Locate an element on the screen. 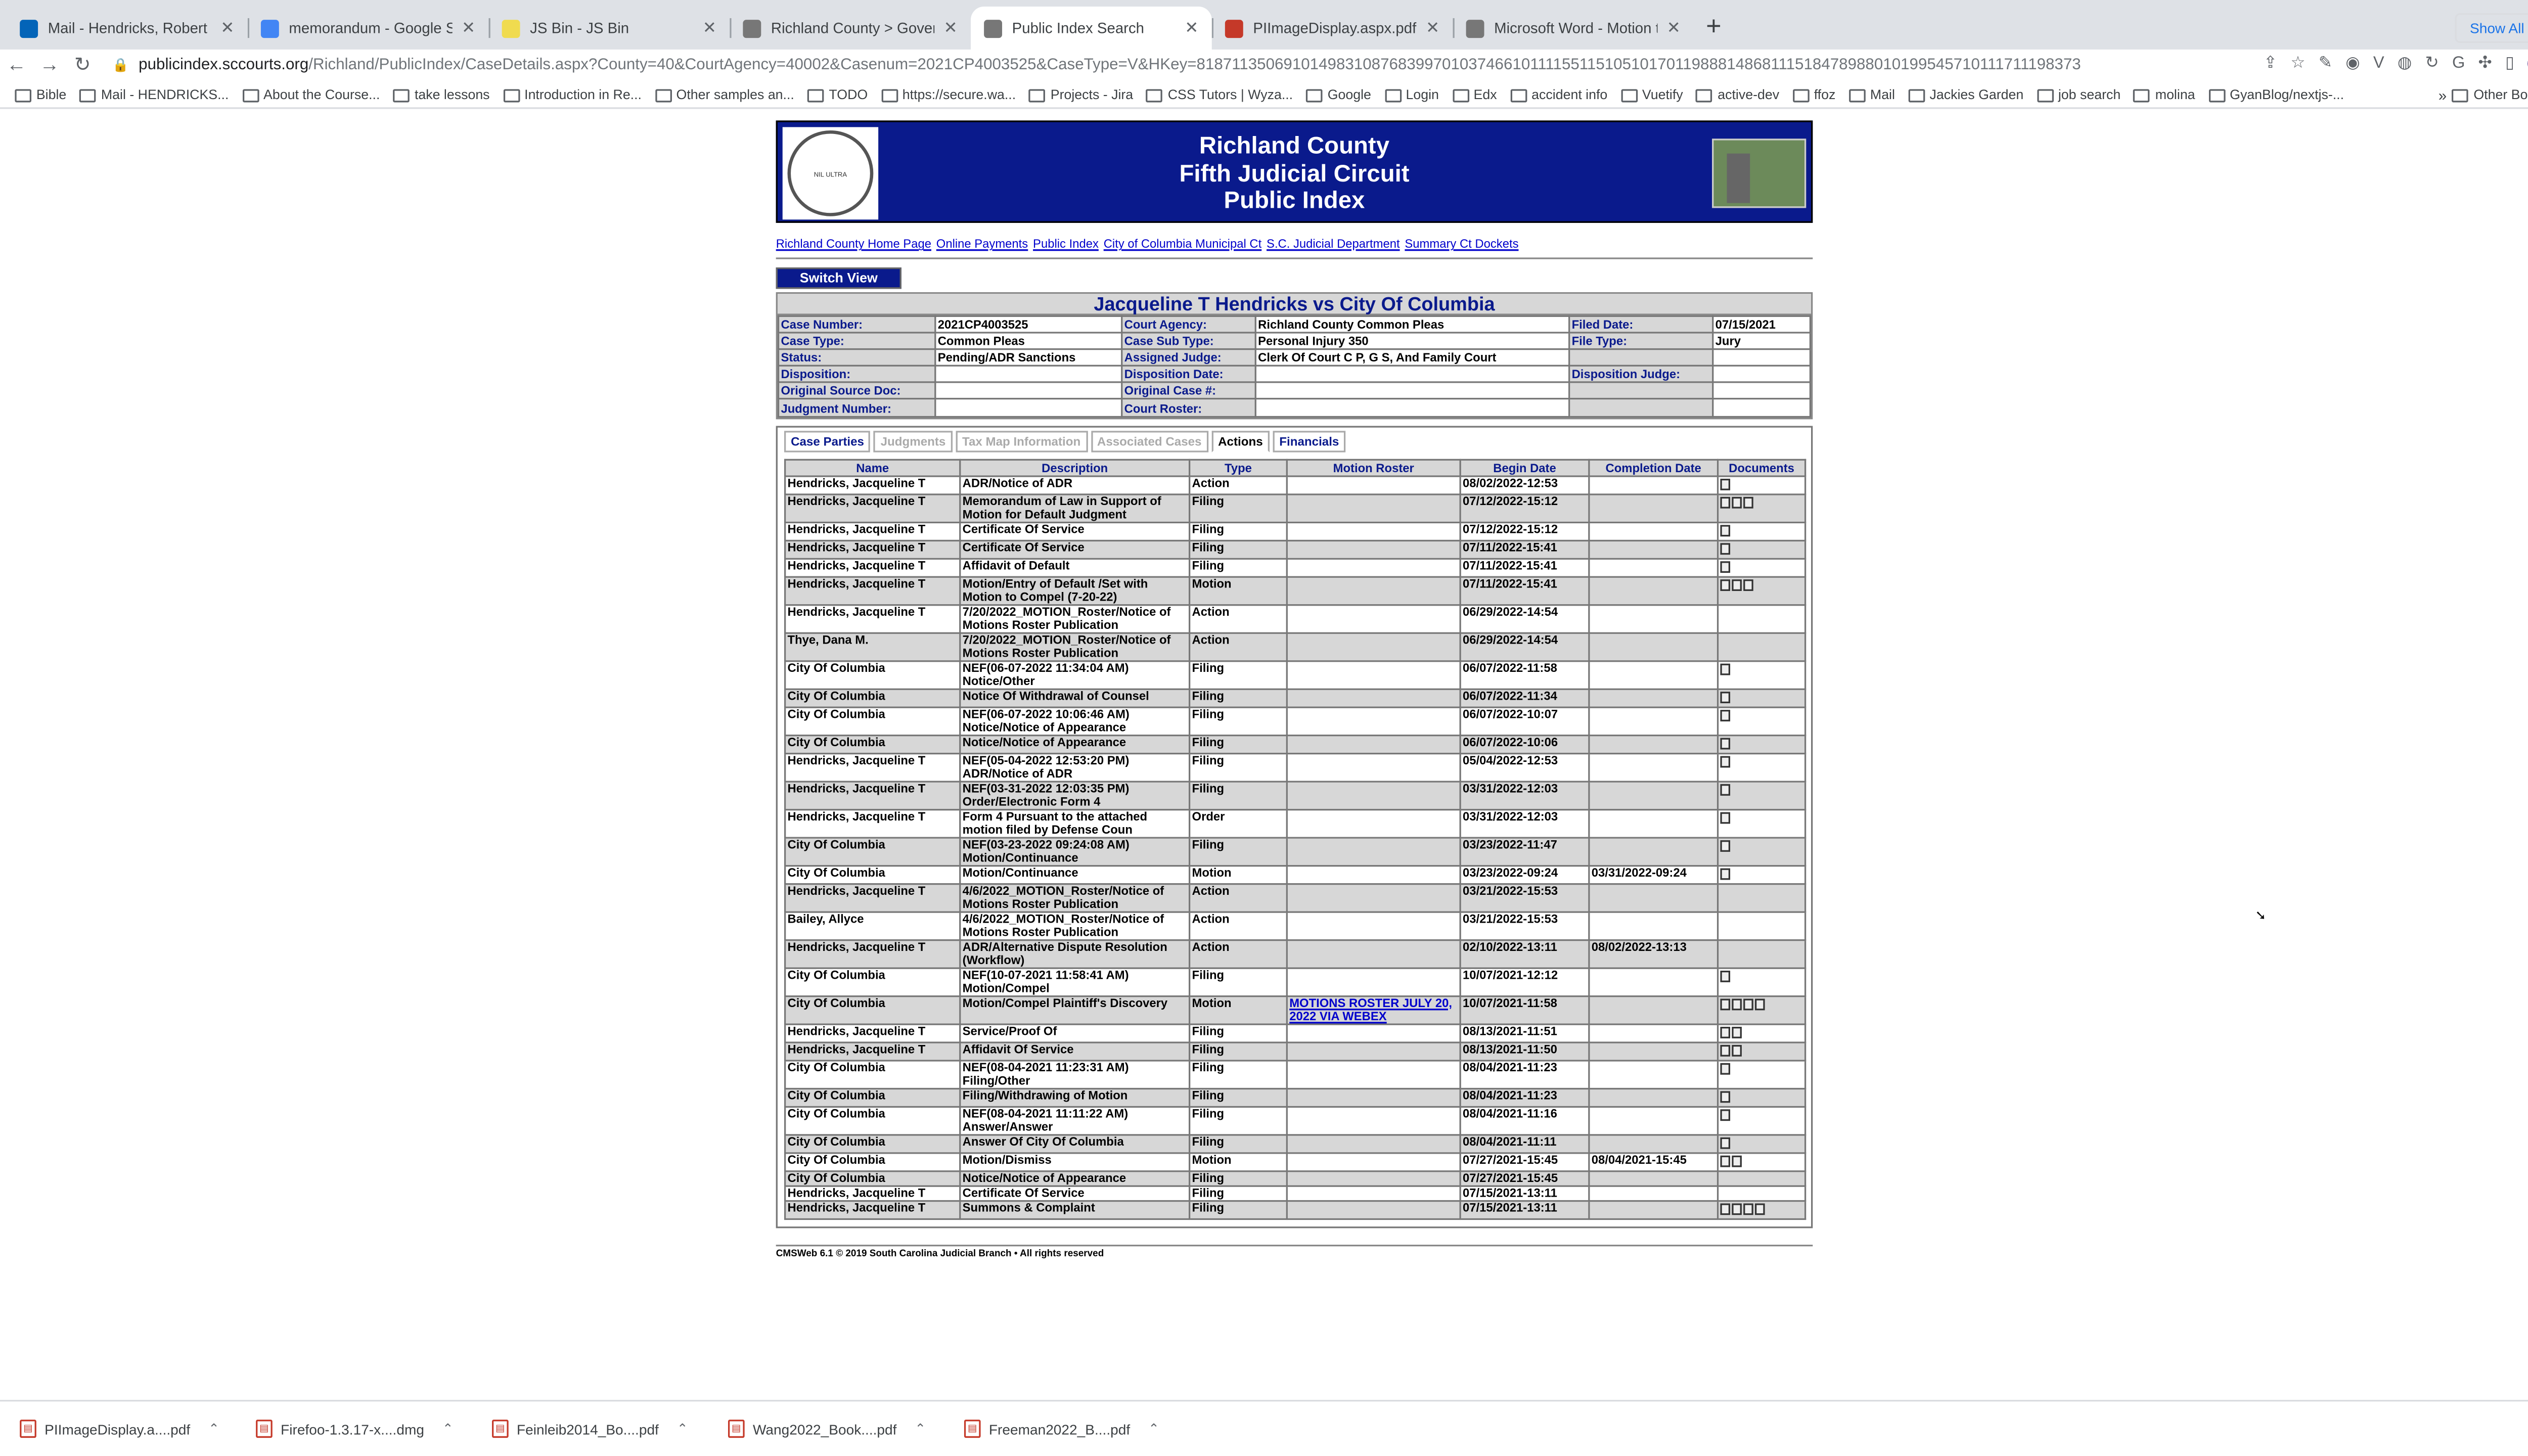  bookmark-item: molina is located at coordinates (2165, 94).